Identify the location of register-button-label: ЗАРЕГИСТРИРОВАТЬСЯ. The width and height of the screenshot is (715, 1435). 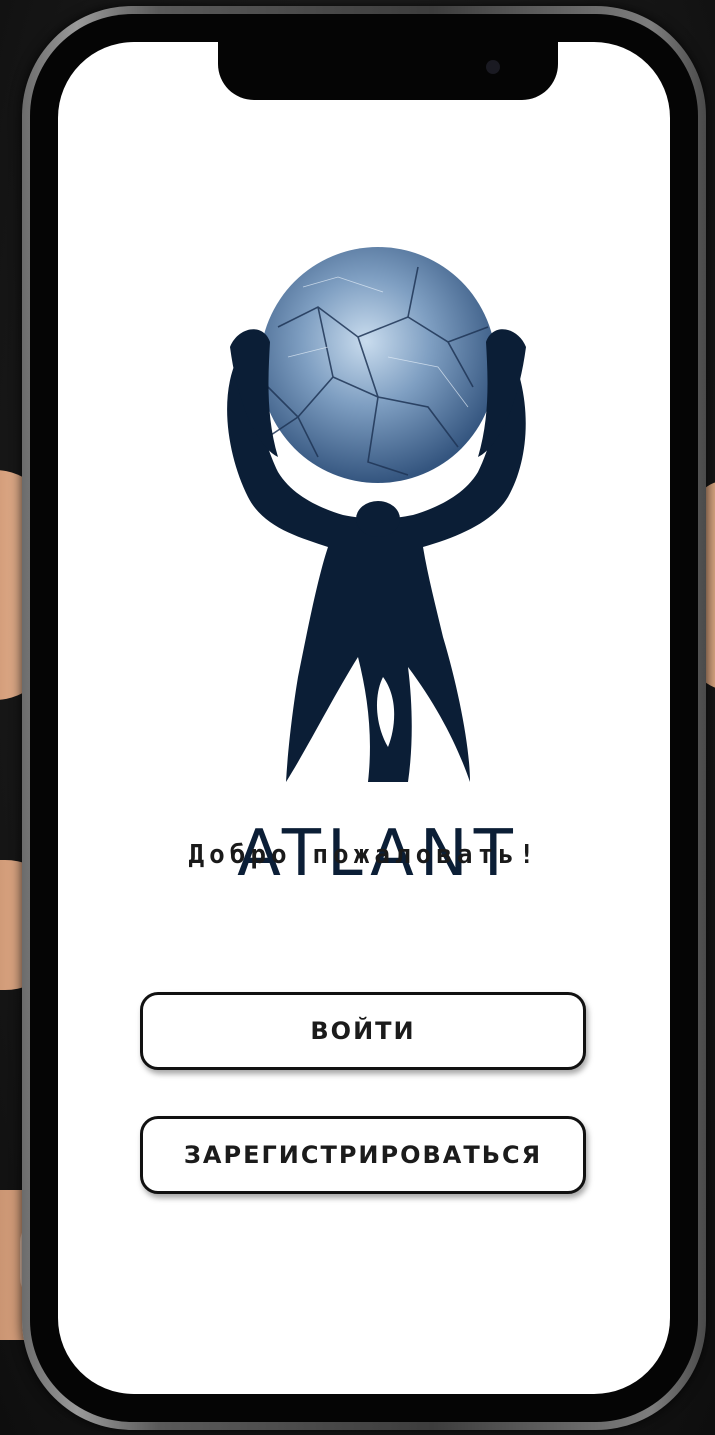
(363, 1155).